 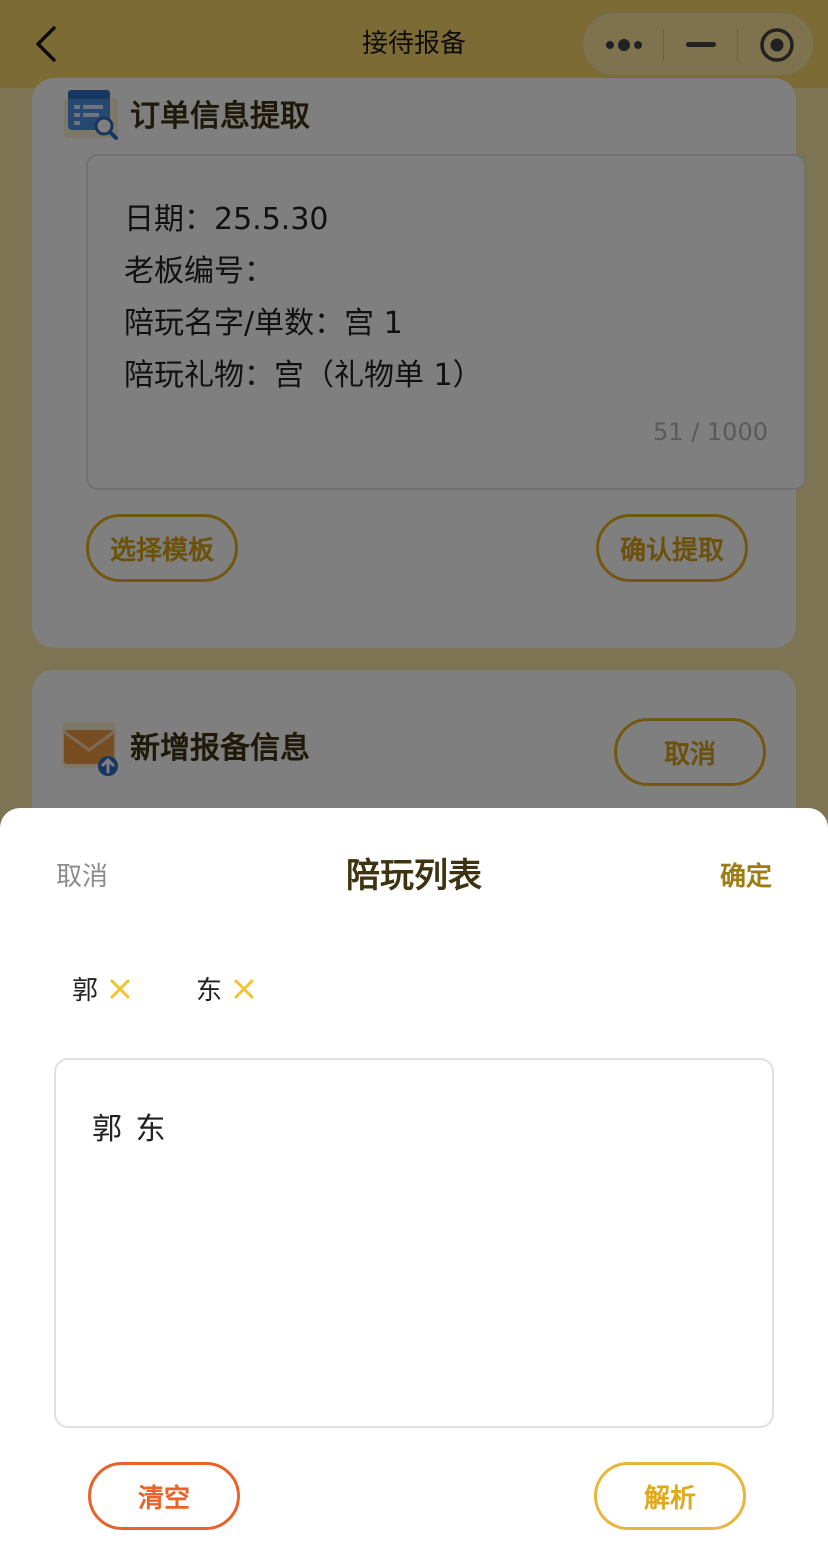 What do you see at coordinates (414, 876) in the screenshot?
I see `sheet-title: 陪玩列表` at bounding box center [414, 876].